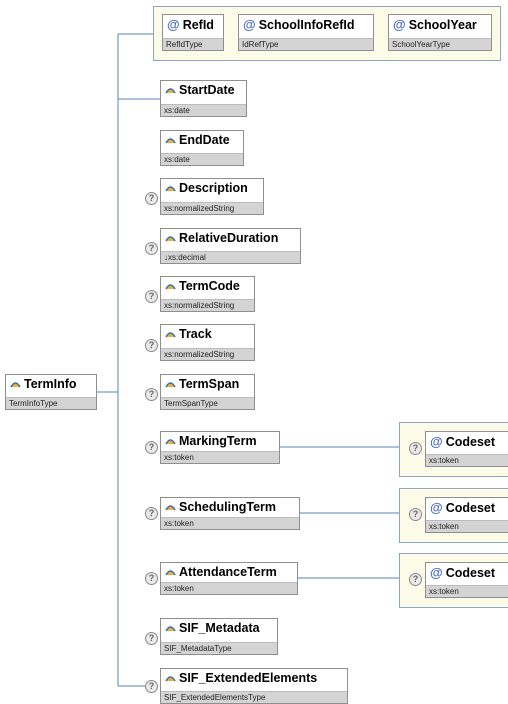 The height and width of the screenshot is (704, 508). I want to click on element-attendanceterm: AttendanceTerm xs:token, so click(229, 578).